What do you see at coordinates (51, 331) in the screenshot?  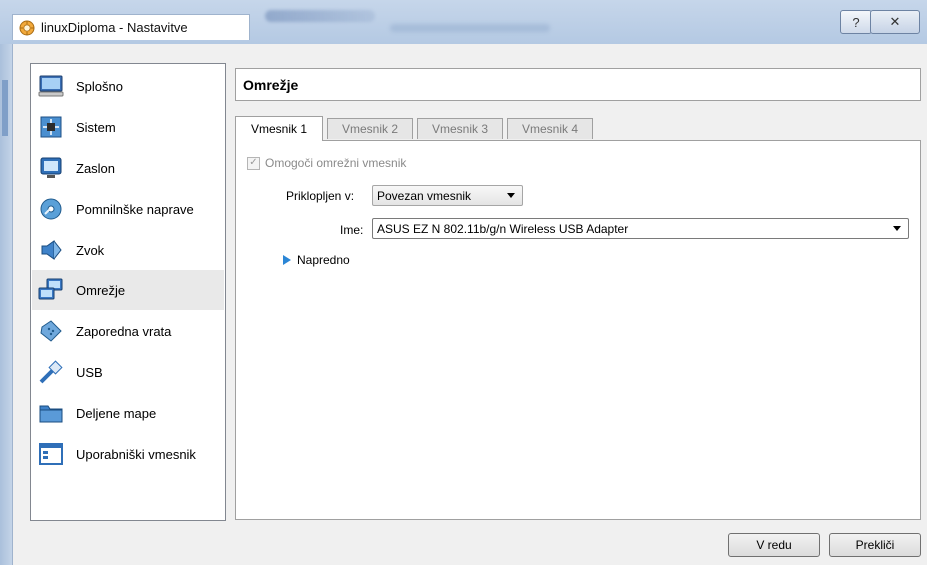 I see `serial-port-icon` at bounding box center [51, 331].